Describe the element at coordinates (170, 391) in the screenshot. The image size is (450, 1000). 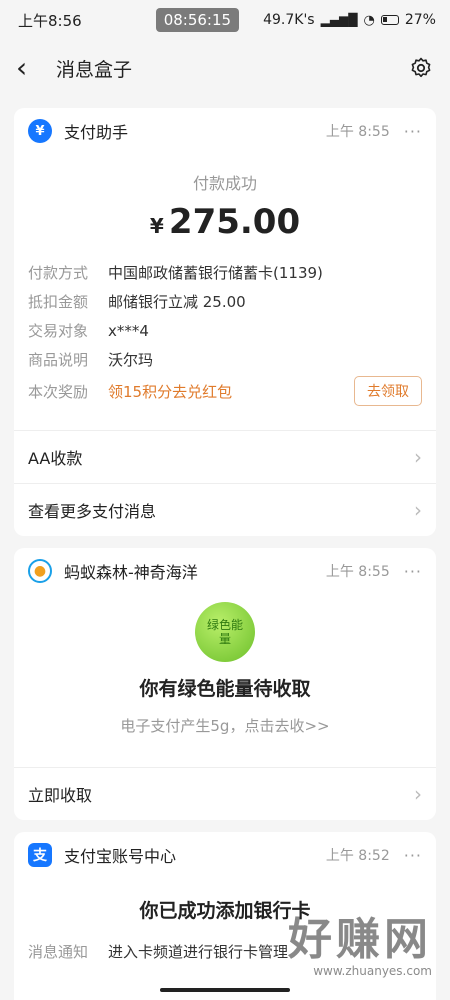
I see `reward-text: 领15积分去兑红包` at that location.